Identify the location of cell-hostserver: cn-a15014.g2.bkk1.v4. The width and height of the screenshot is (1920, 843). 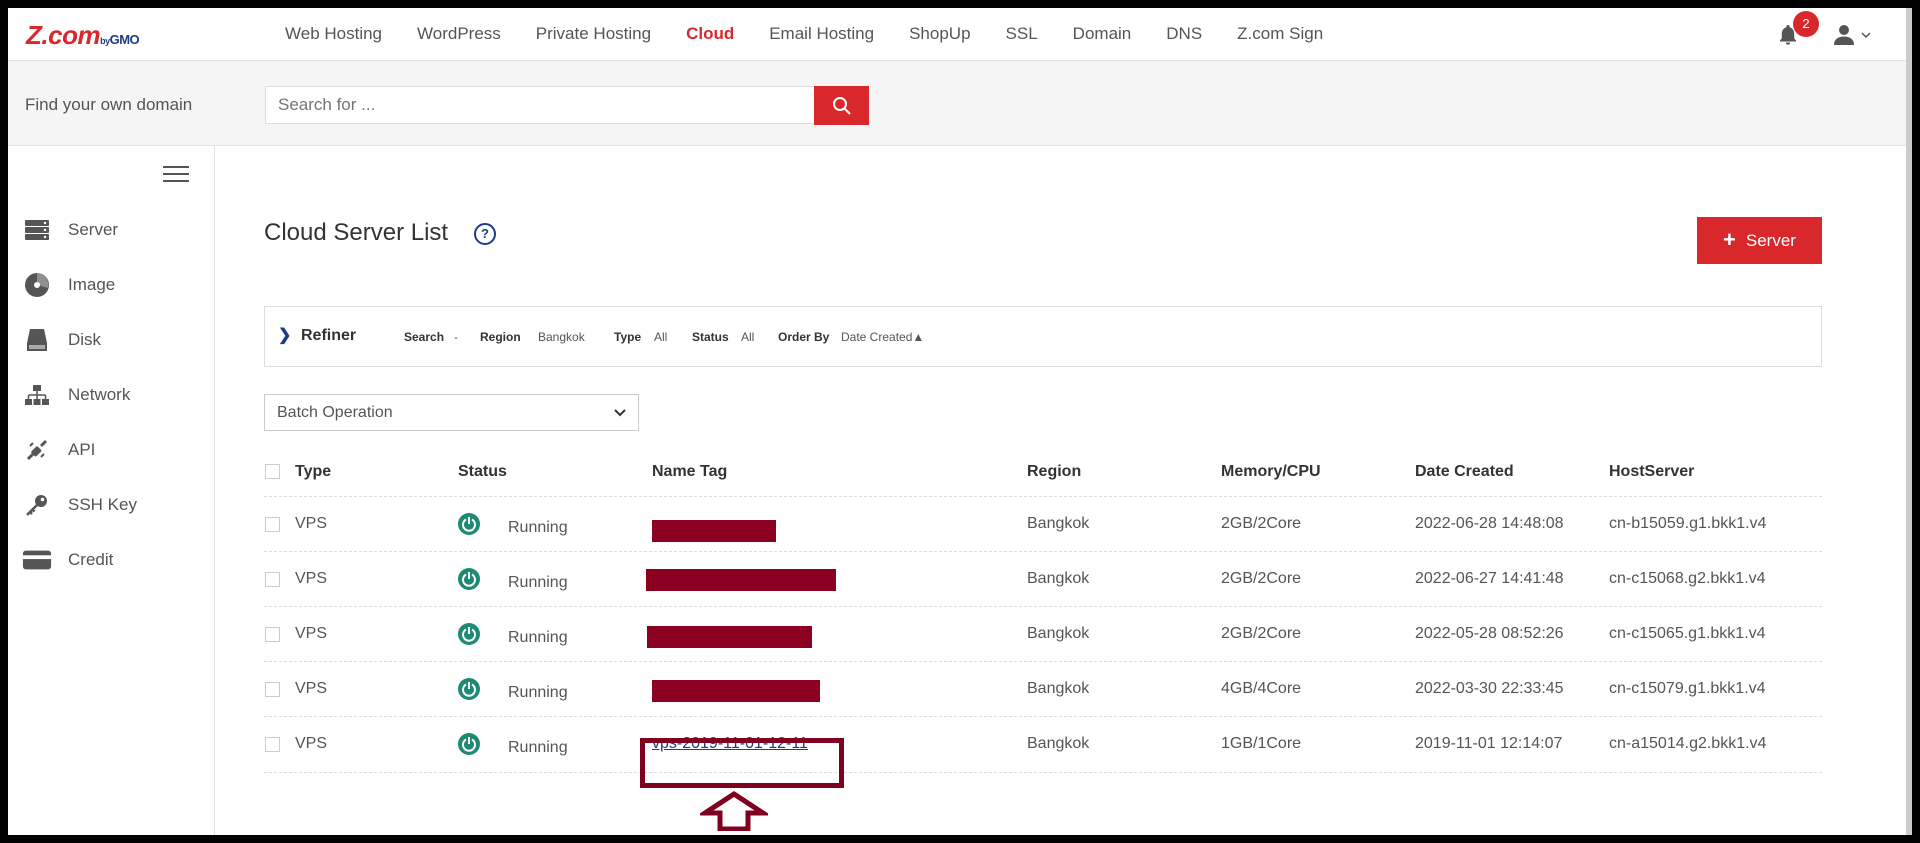
(1688, 743).